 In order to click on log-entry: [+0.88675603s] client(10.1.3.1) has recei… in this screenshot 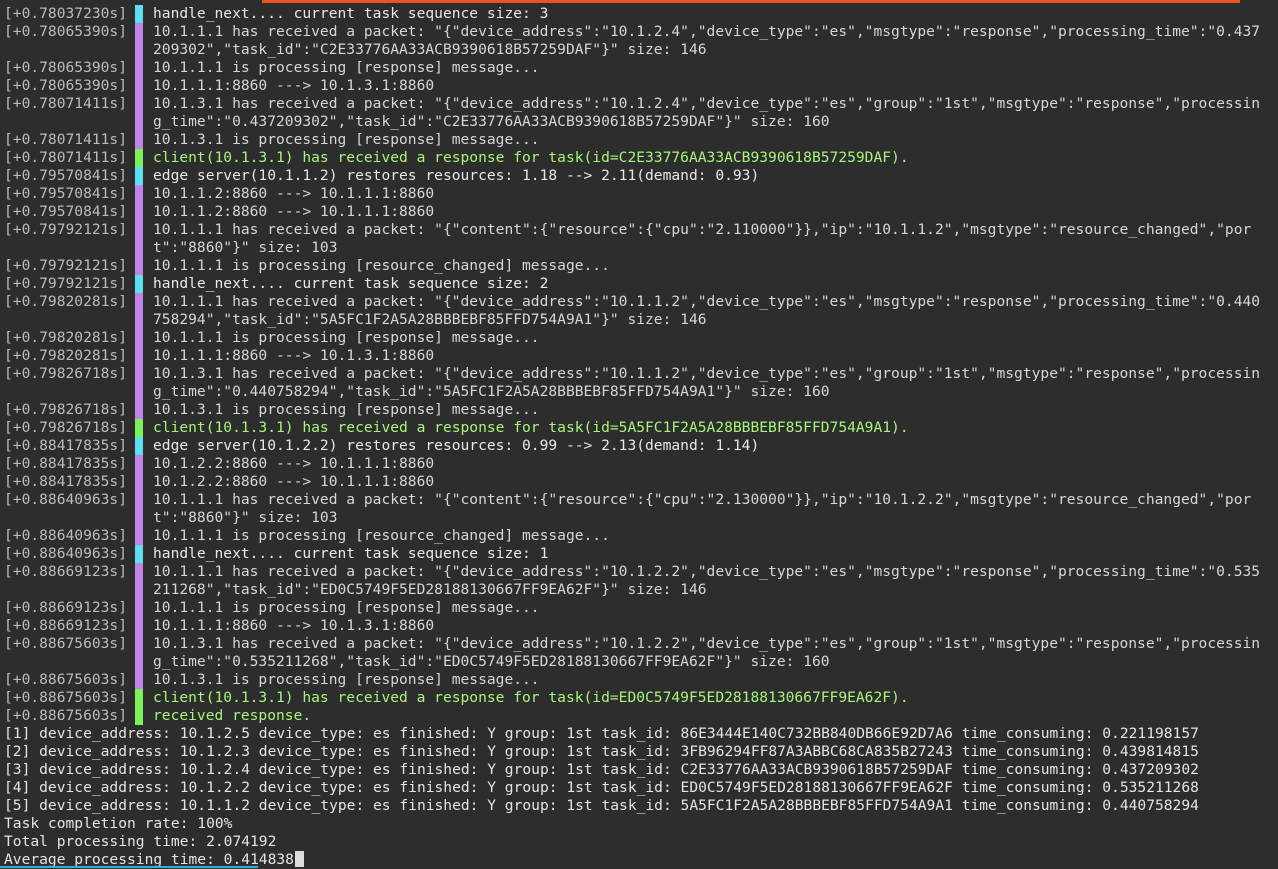, I will do `click(639, 698)`.